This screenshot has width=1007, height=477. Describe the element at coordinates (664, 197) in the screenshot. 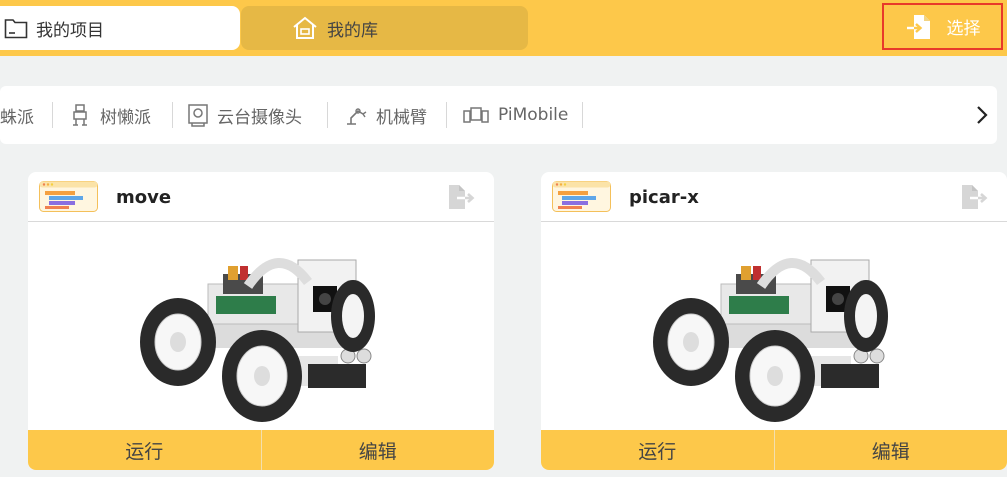

I see `card-title: picar-x` at that location.